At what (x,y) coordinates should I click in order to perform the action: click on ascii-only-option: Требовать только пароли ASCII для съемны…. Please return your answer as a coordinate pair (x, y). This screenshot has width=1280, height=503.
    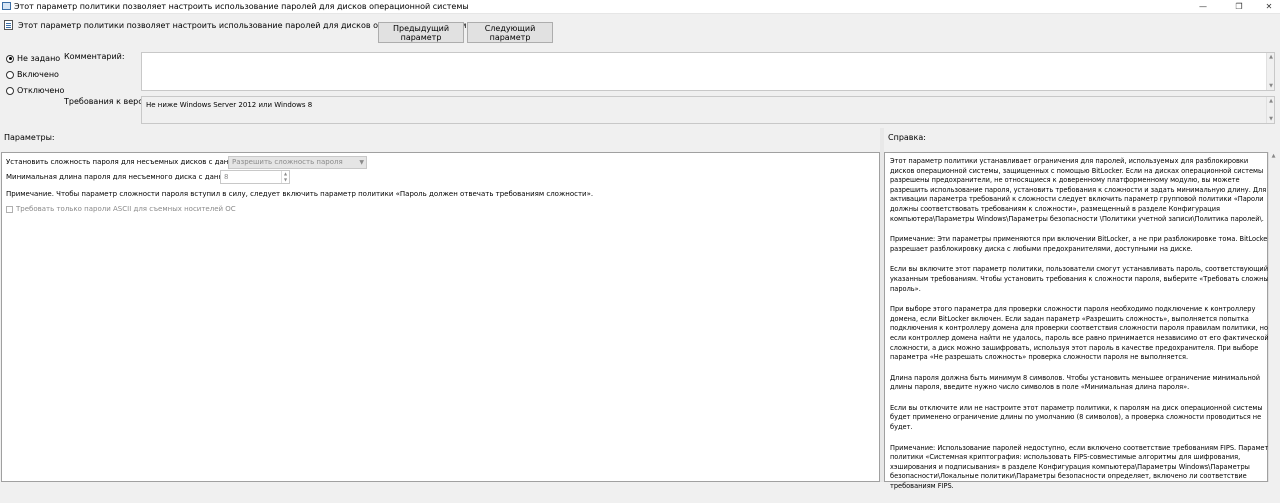
    Looking at the image, I should click on (121, 209).